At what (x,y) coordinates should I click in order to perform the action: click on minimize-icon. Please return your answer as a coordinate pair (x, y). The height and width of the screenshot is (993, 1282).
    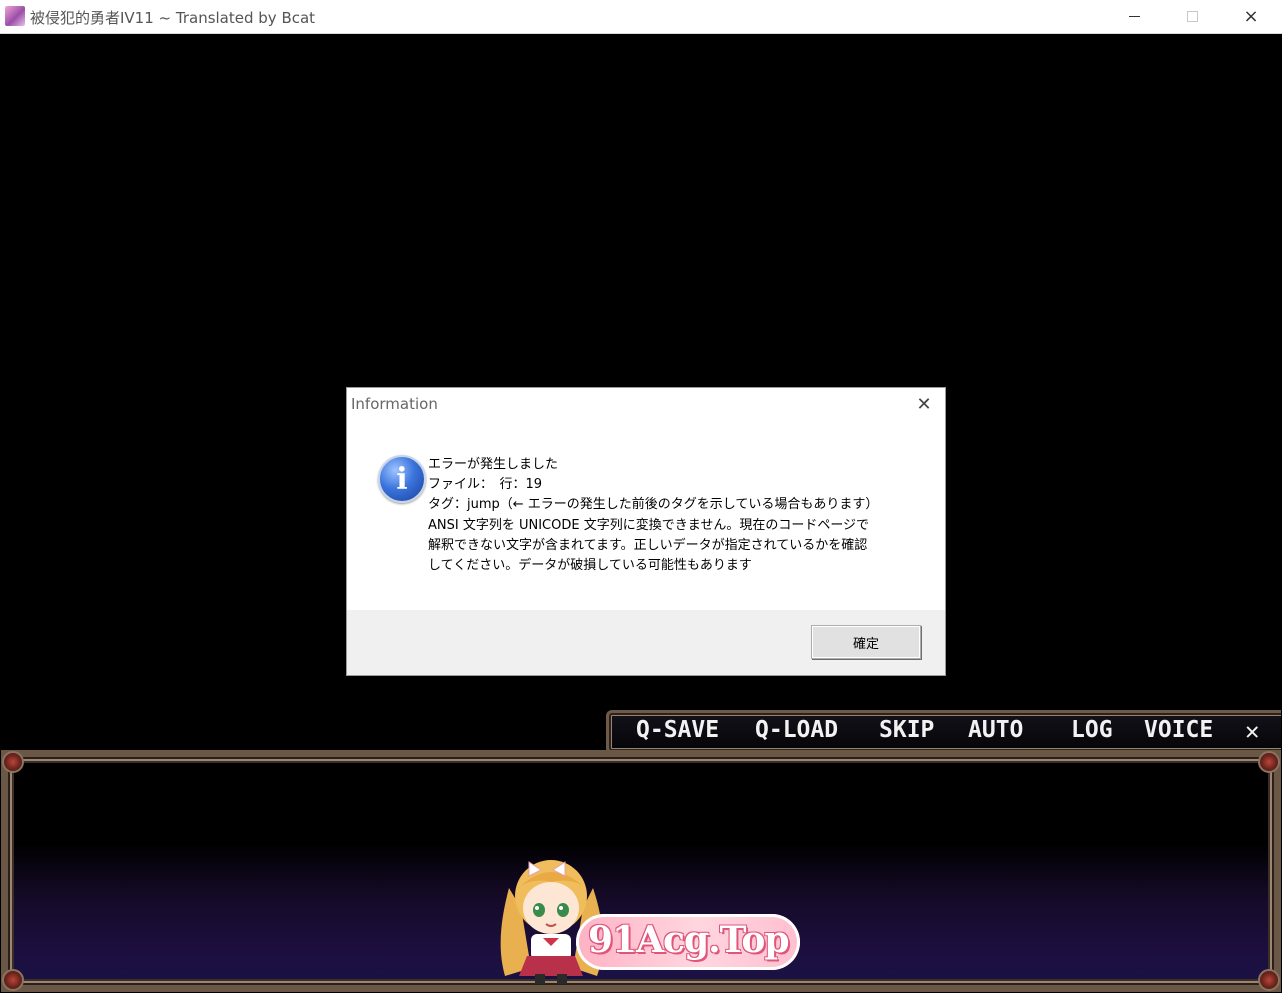
    Looking at the image, I should click on (1134, 16).